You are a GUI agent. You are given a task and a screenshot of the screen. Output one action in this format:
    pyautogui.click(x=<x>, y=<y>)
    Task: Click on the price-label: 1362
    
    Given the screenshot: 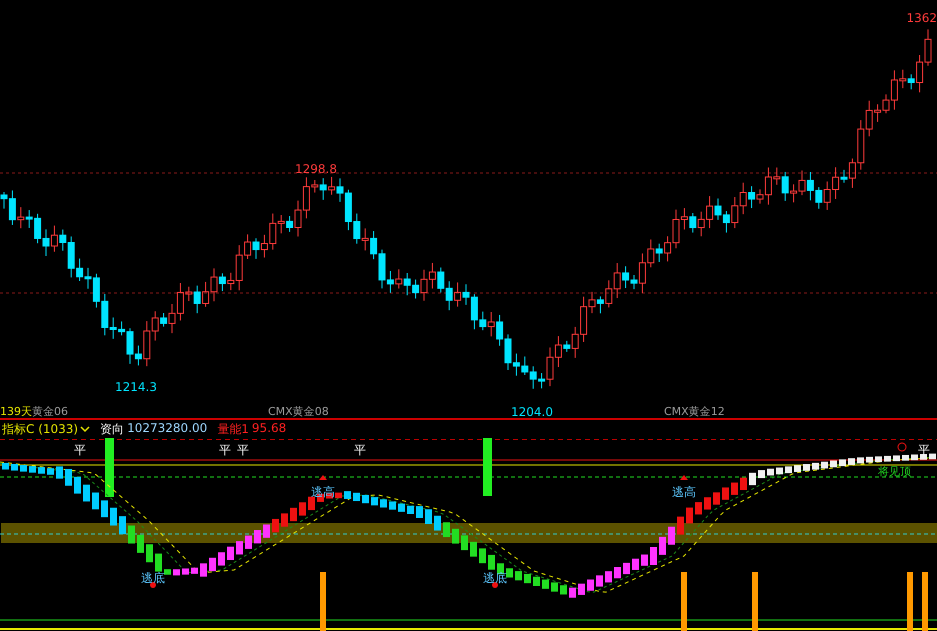 What is the action you would take?
    pyautogui.click(x=921, y=18)
    